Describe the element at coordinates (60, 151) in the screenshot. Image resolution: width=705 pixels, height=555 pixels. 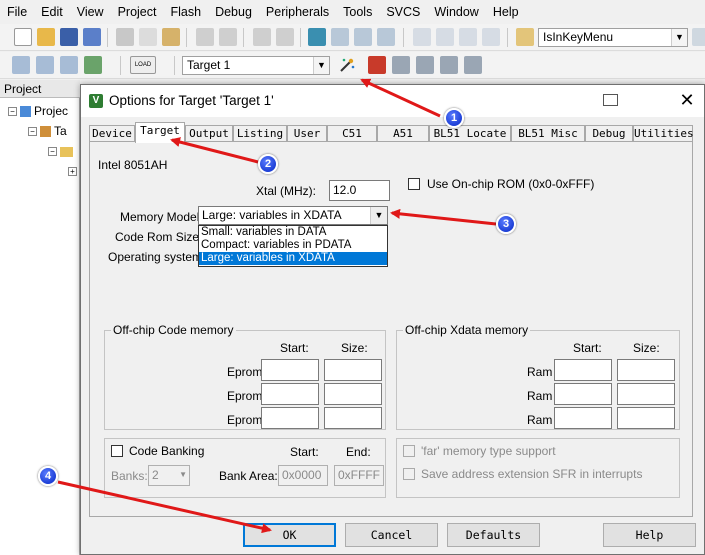
I see `tree-group: −` at that location.